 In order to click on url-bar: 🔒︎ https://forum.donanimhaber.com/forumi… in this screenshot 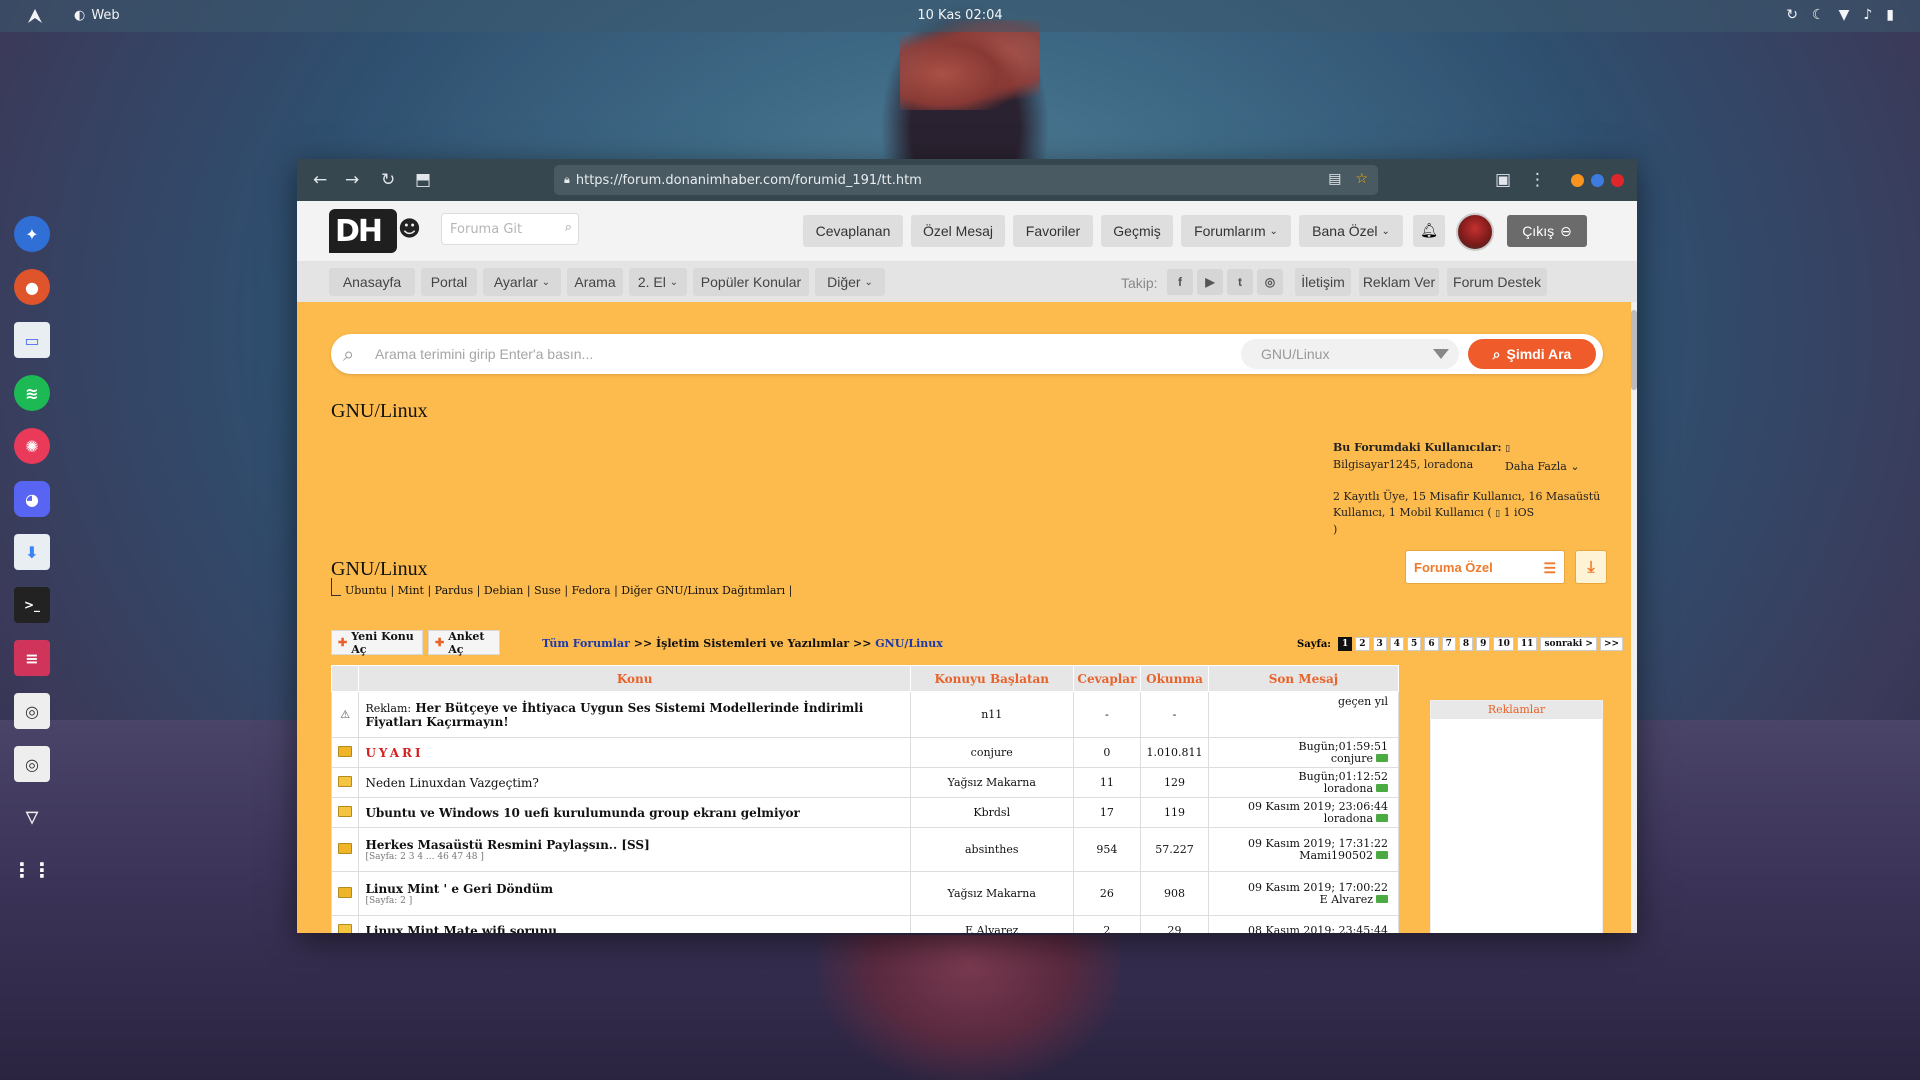, I will do `click(966, 180)`.